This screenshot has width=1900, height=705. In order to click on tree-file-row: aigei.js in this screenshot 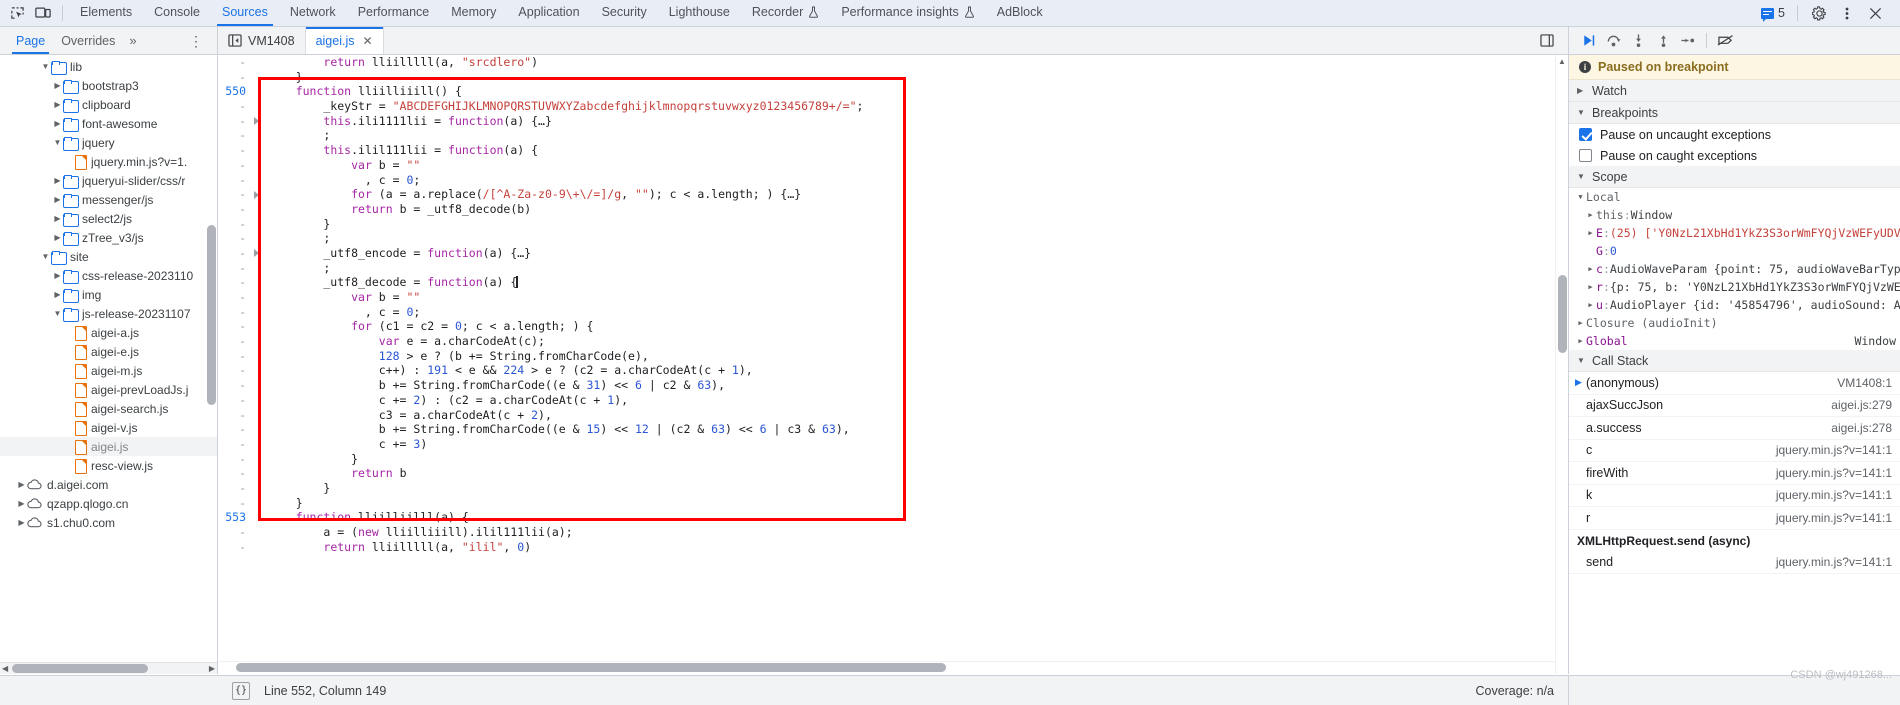, I will do `click(108, 446)`.